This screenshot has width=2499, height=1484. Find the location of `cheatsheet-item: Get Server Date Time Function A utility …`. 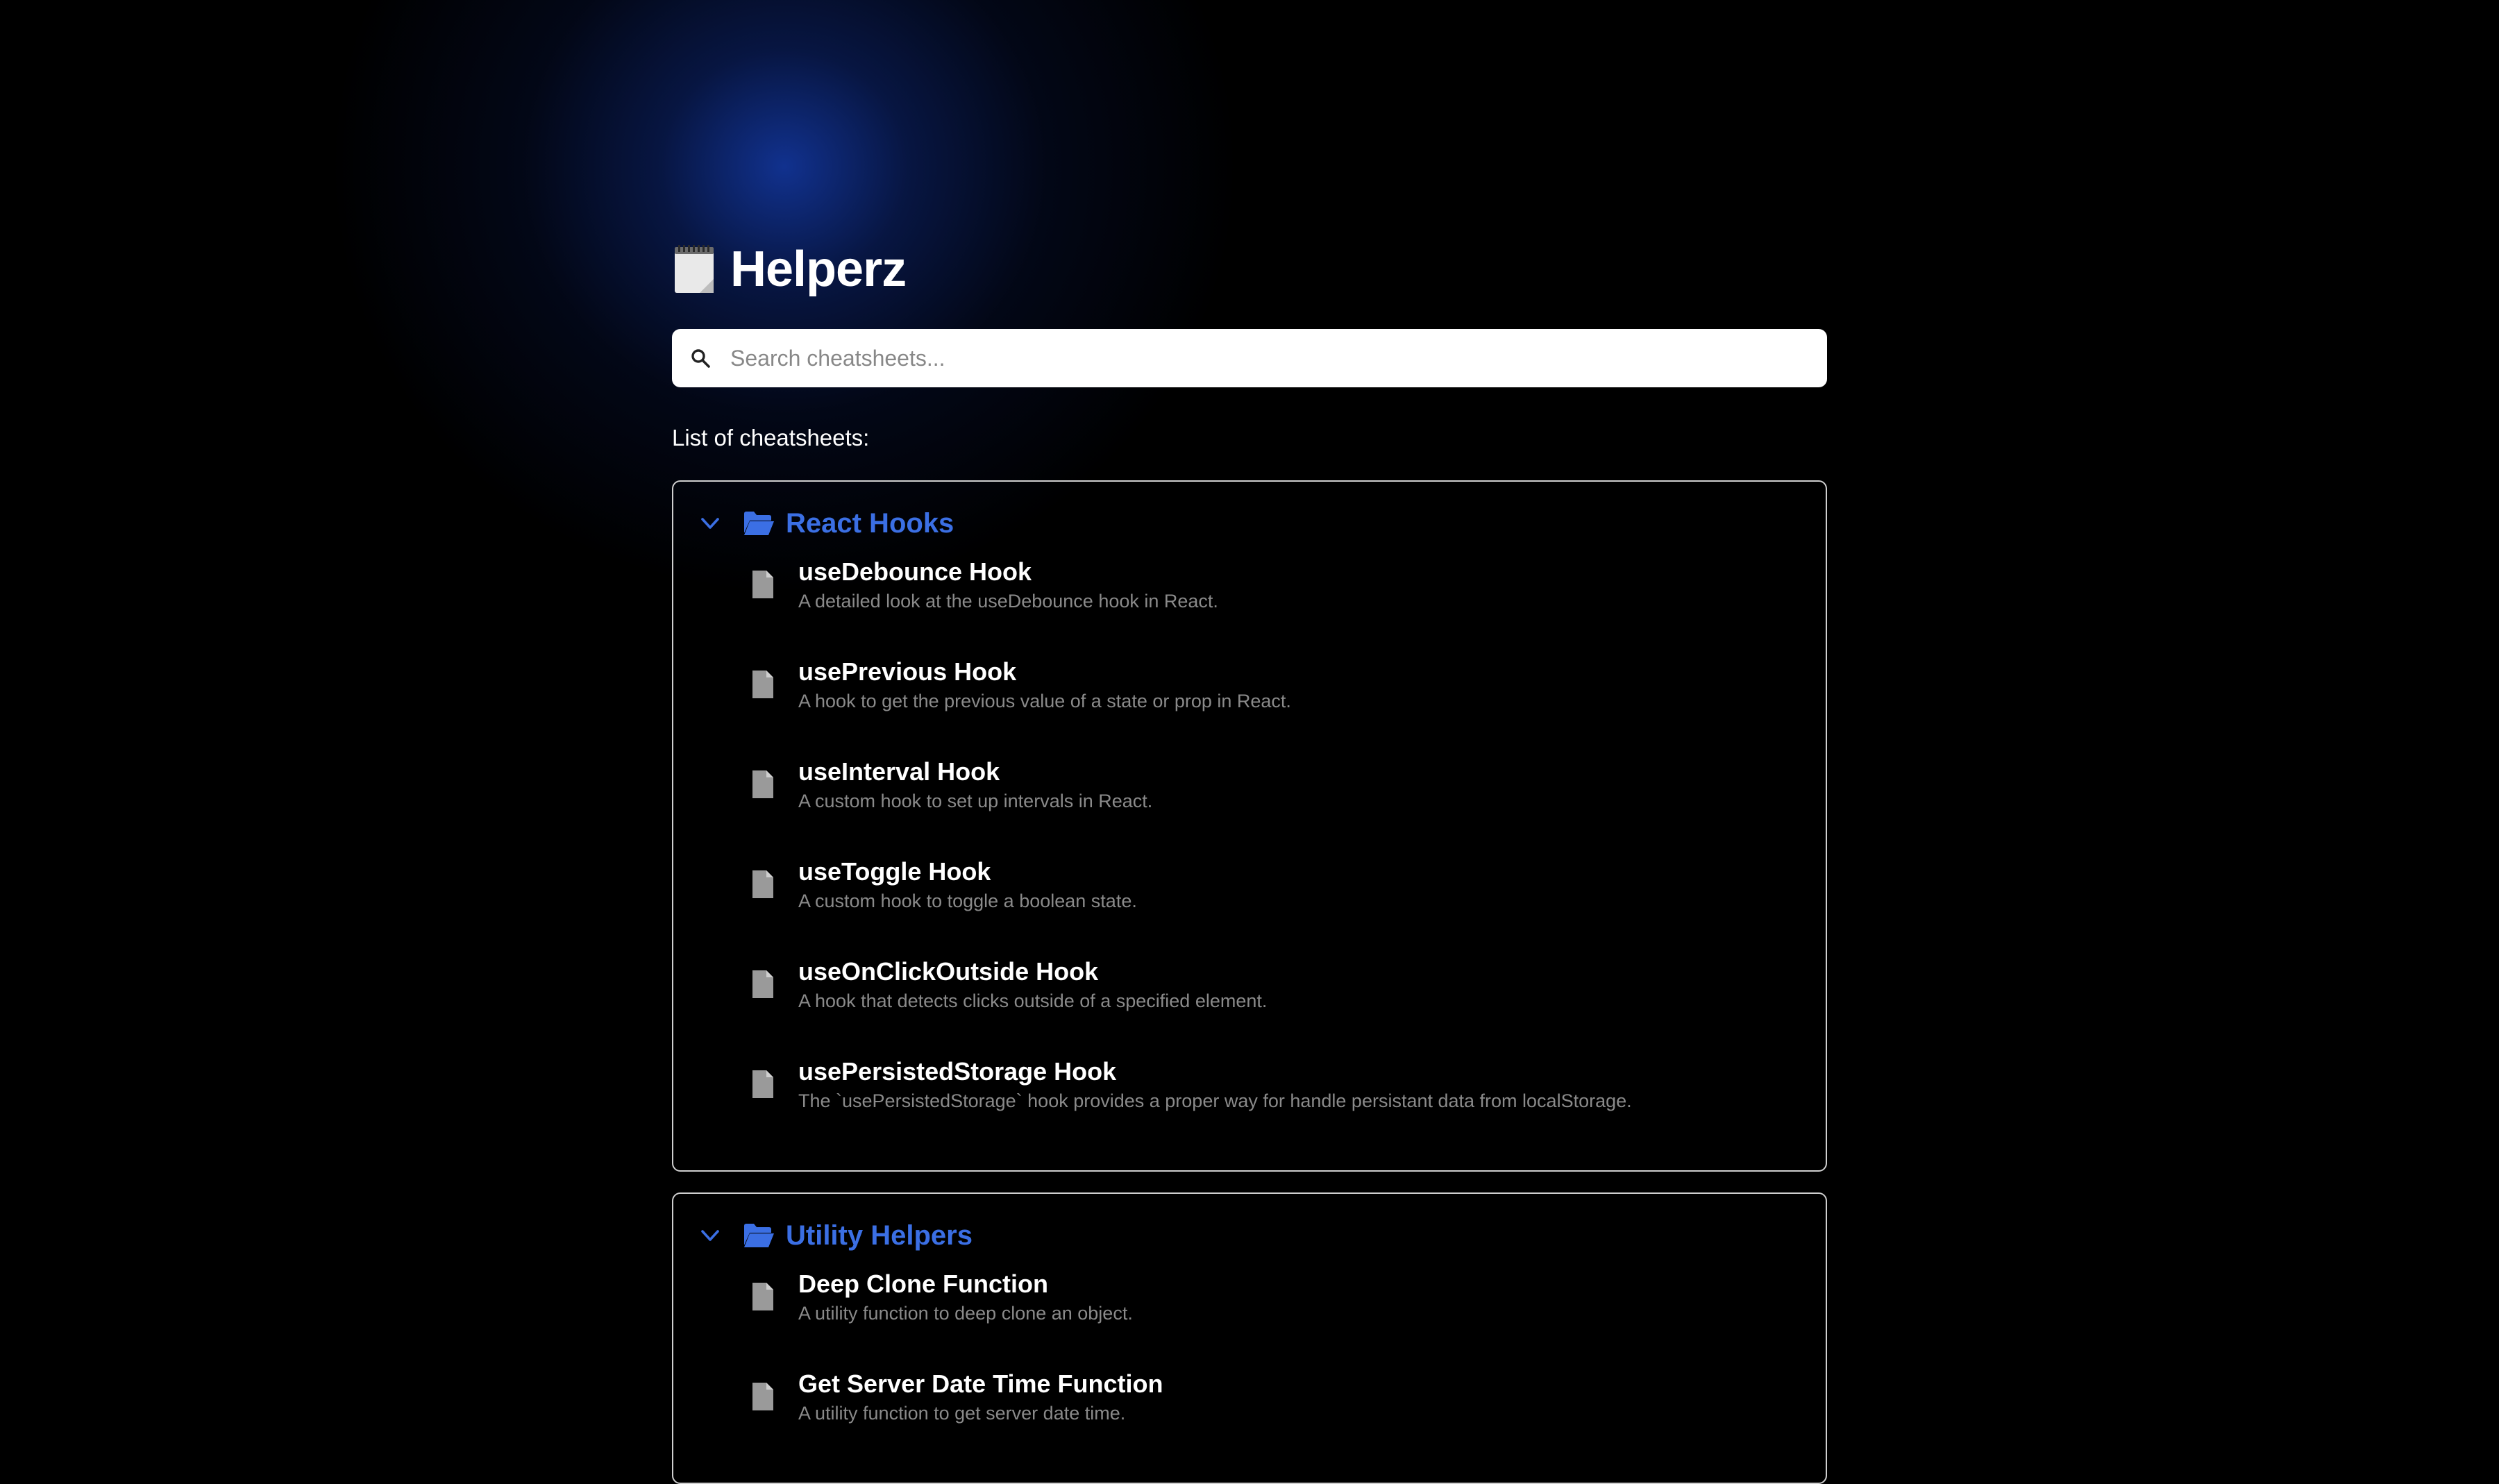

cheatsheet-item: Get Server Date Time Function A utility … is located at coordinates (1249, 1419).